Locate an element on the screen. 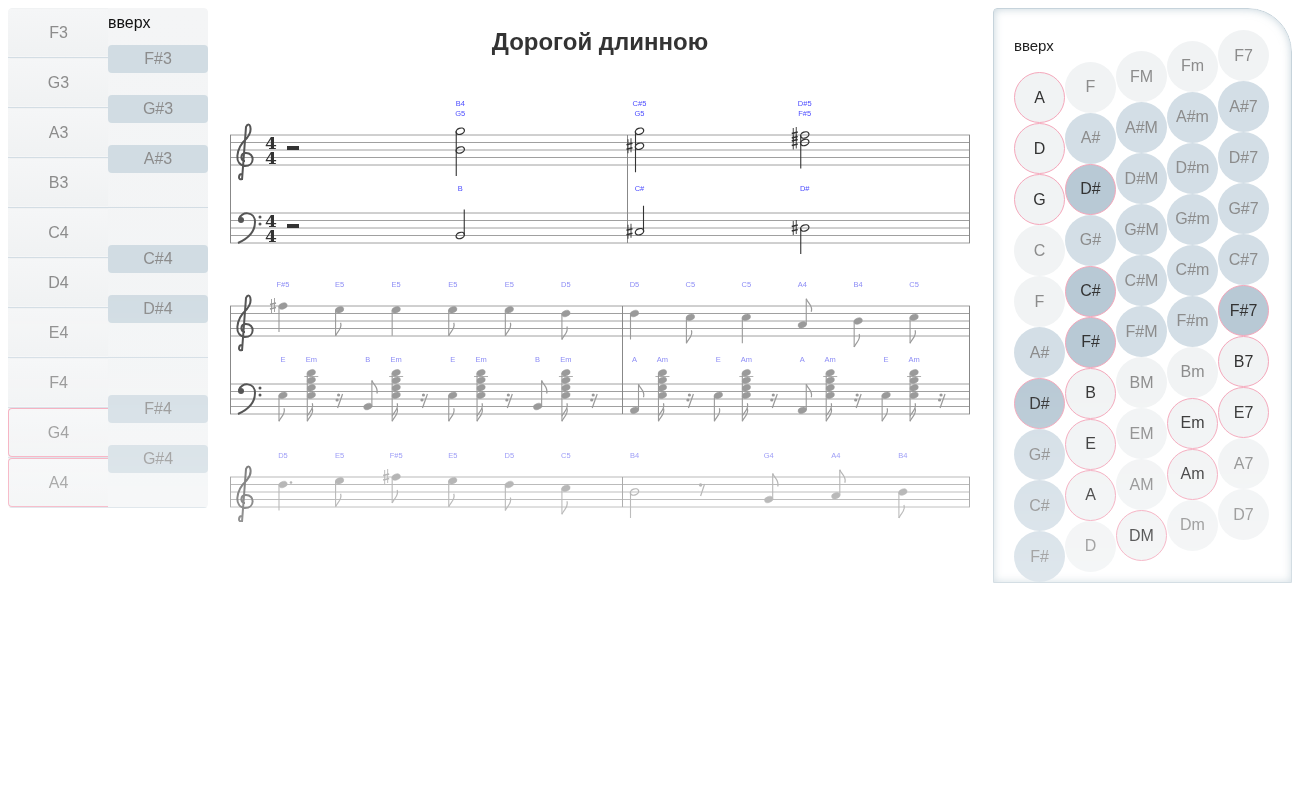 The image size is (1300, 800). system-bracket is located at coordinates (230, 492).